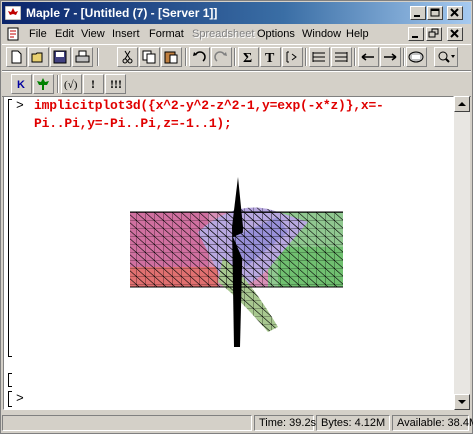  Describe the element at coordinates (236, 84) in the screenshot. I see `context-toolbar: K (√) ! !!!` at that location.